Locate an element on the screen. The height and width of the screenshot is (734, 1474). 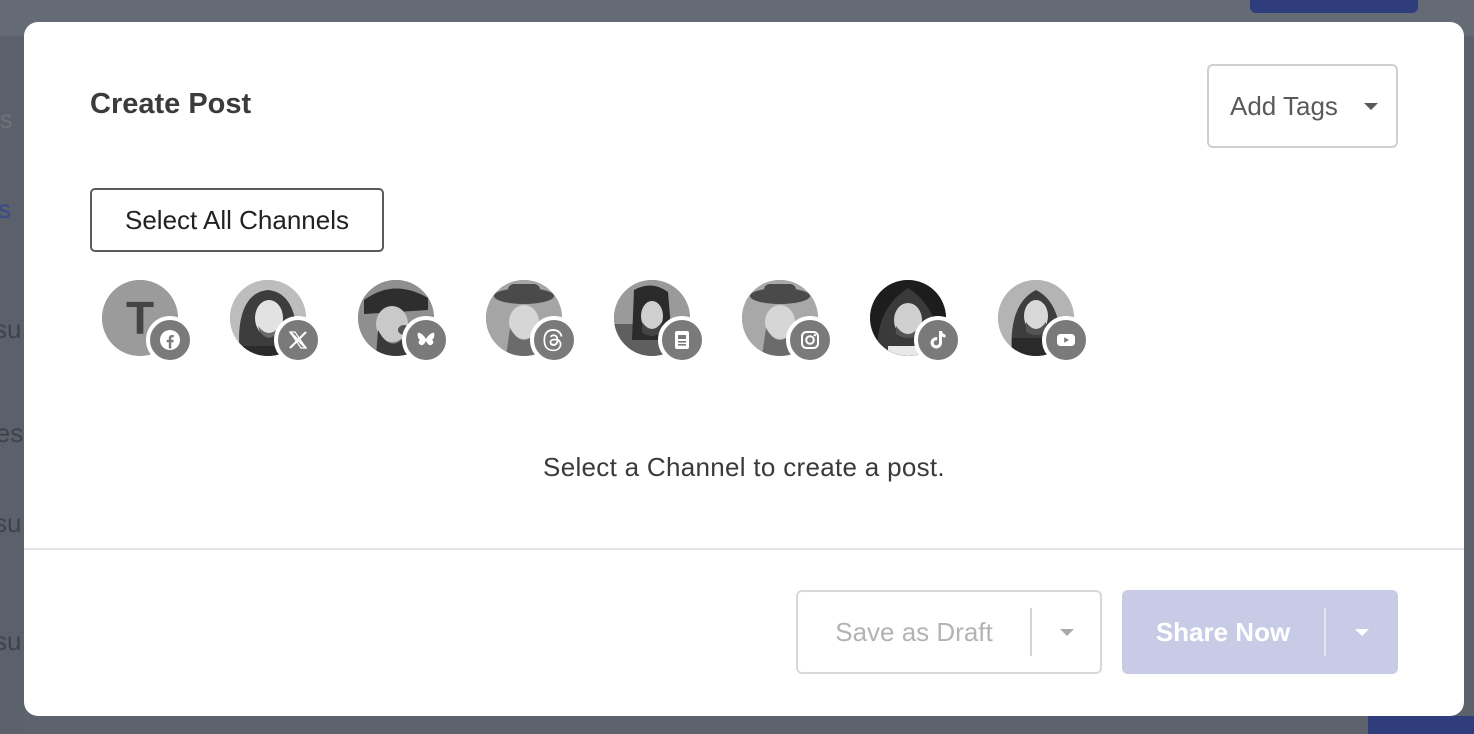
channel-x is located at coordinates (276, 322).